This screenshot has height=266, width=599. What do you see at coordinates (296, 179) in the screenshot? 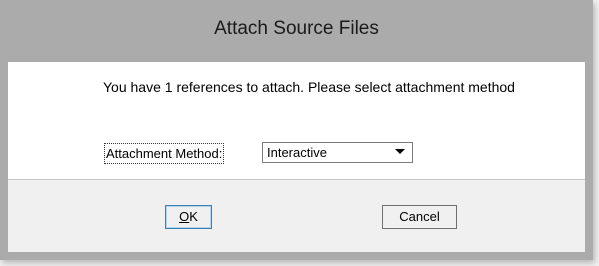
I see `divider` at bounding box center [296, 179].